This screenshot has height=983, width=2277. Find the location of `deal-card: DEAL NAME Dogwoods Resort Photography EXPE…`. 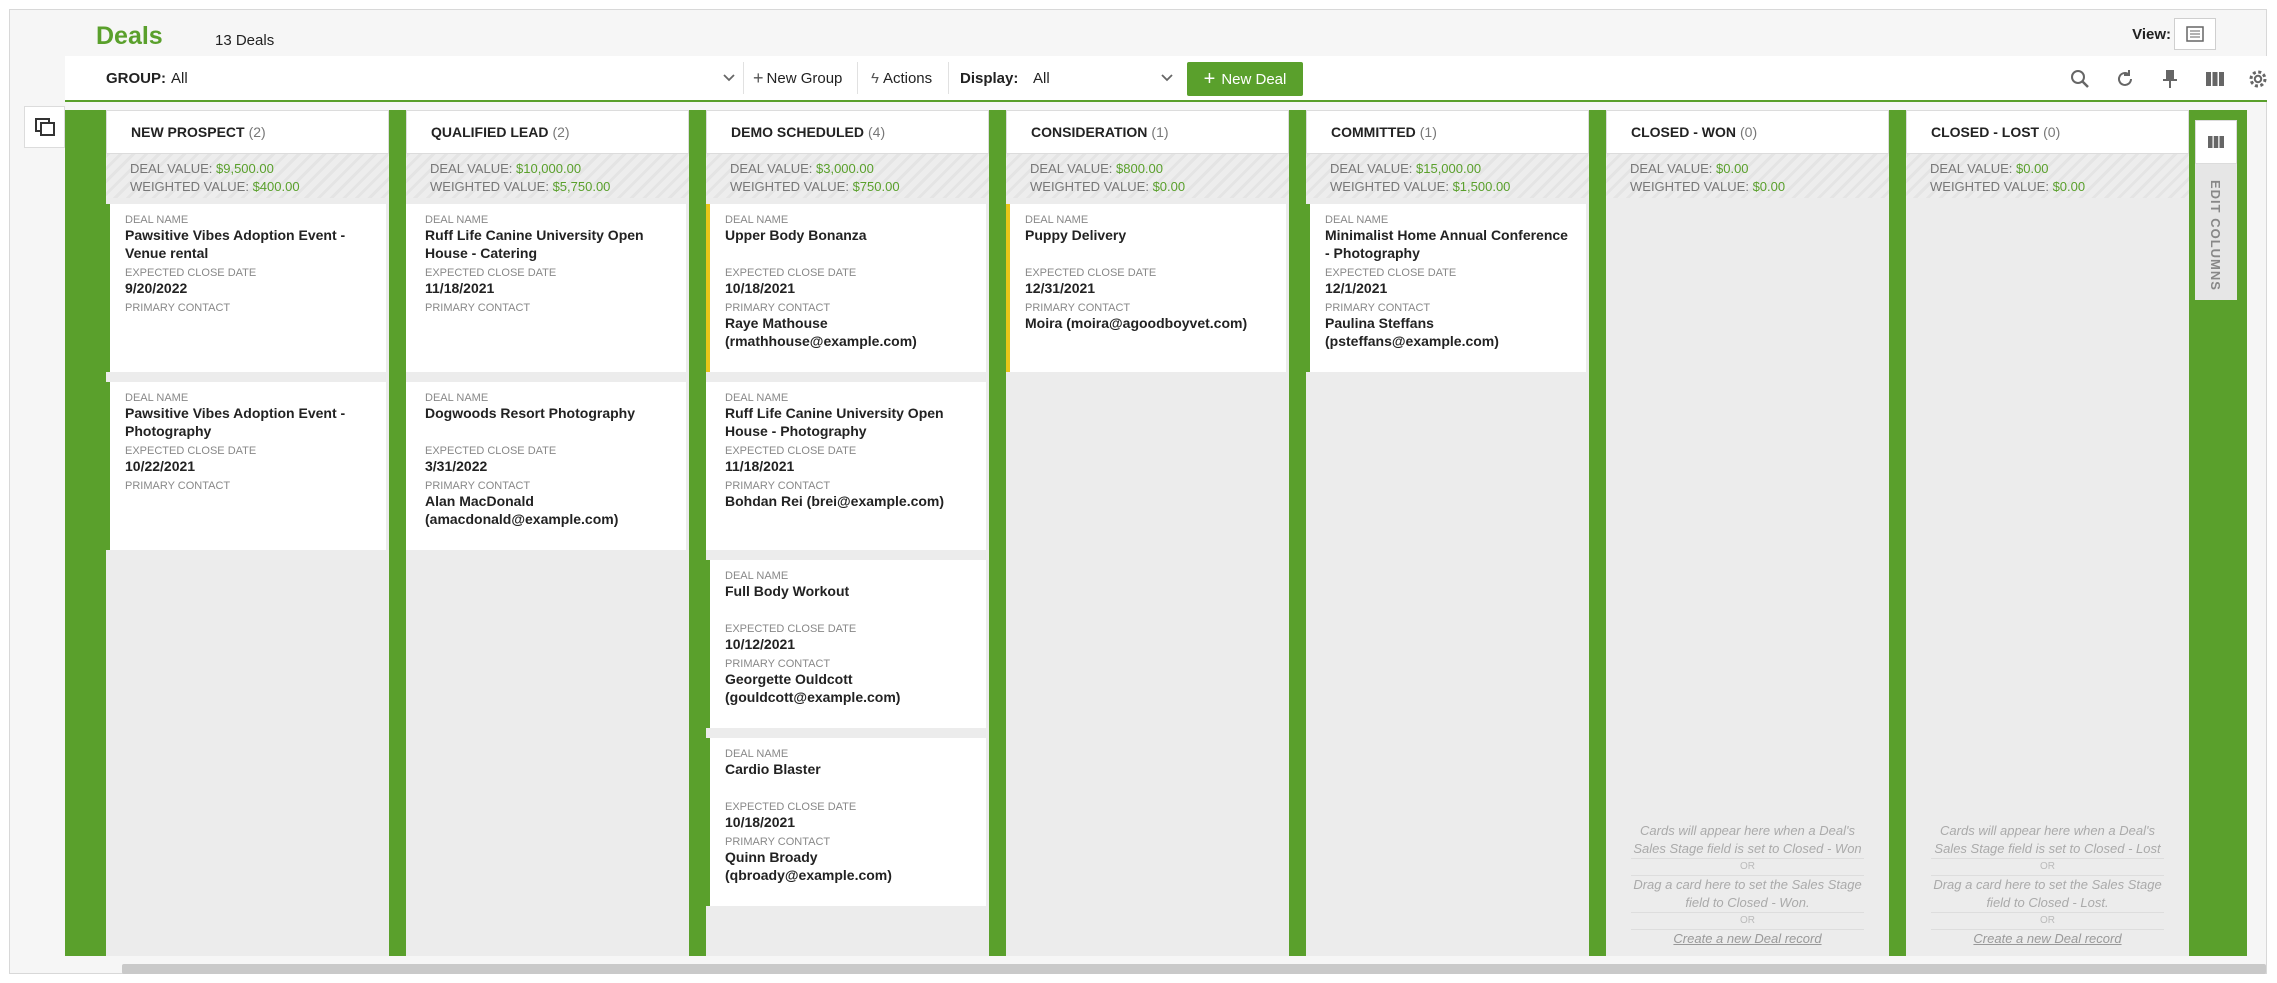

deal-card: DEAL NAME Dogwoods Resort Photography EXPE… is located at coordinates (546, 466).